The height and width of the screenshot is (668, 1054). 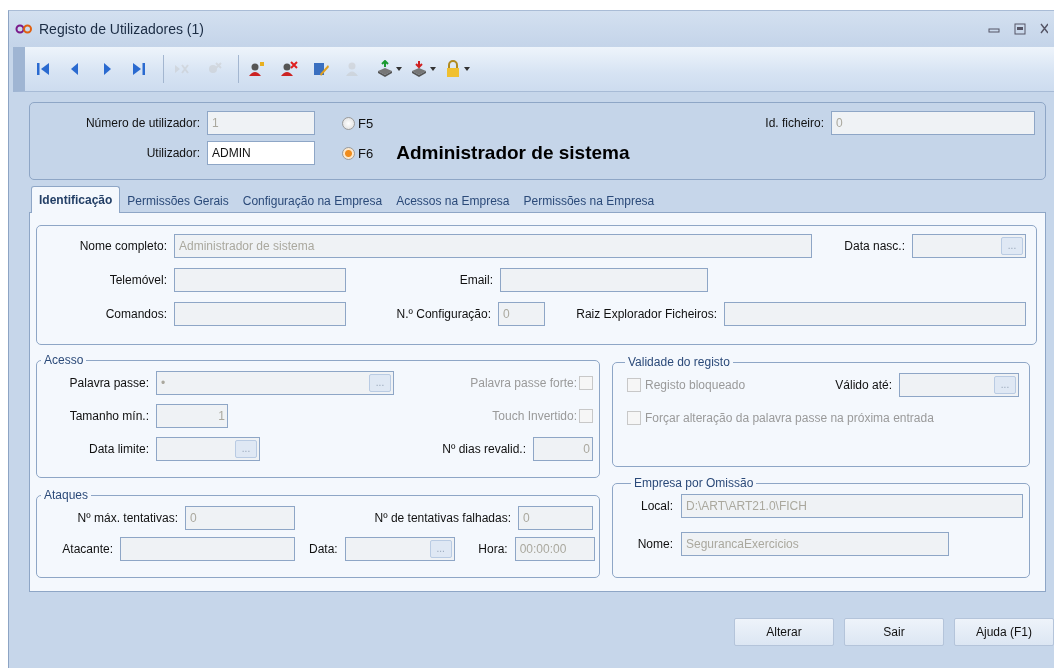 What do you see at coordinates (1020, 29) in the screenshot?
I see `maximize-icon` at bounding box center [1020, 29].